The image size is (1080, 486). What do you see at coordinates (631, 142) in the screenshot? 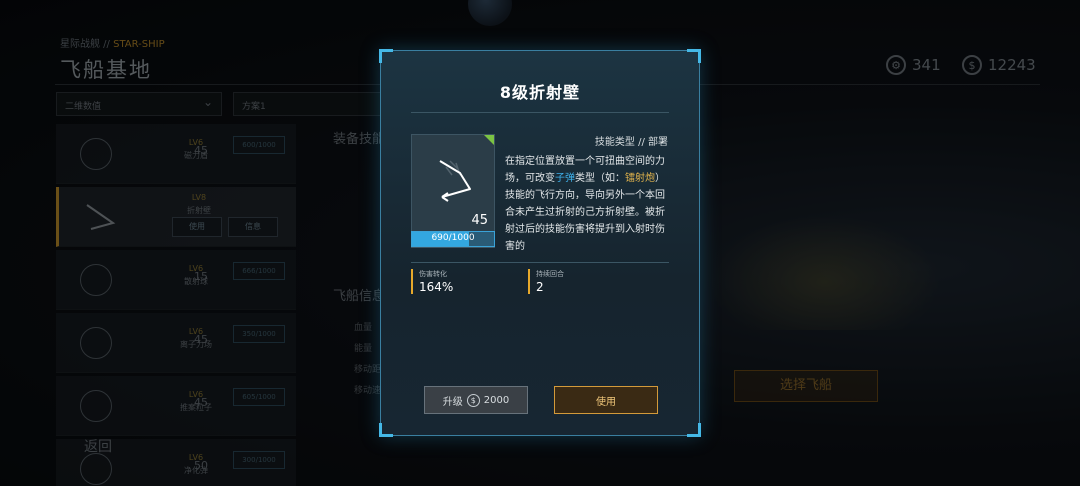
I see `skill-category: 技能类型 // 部署` at bounding box center [631, 142].